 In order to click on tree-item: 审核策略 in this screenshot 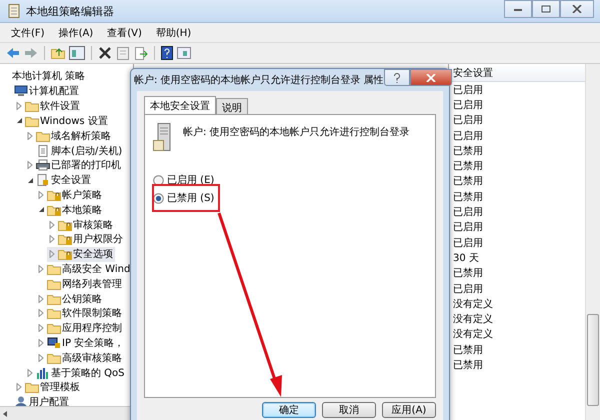, I will do `click(81, 224)`.